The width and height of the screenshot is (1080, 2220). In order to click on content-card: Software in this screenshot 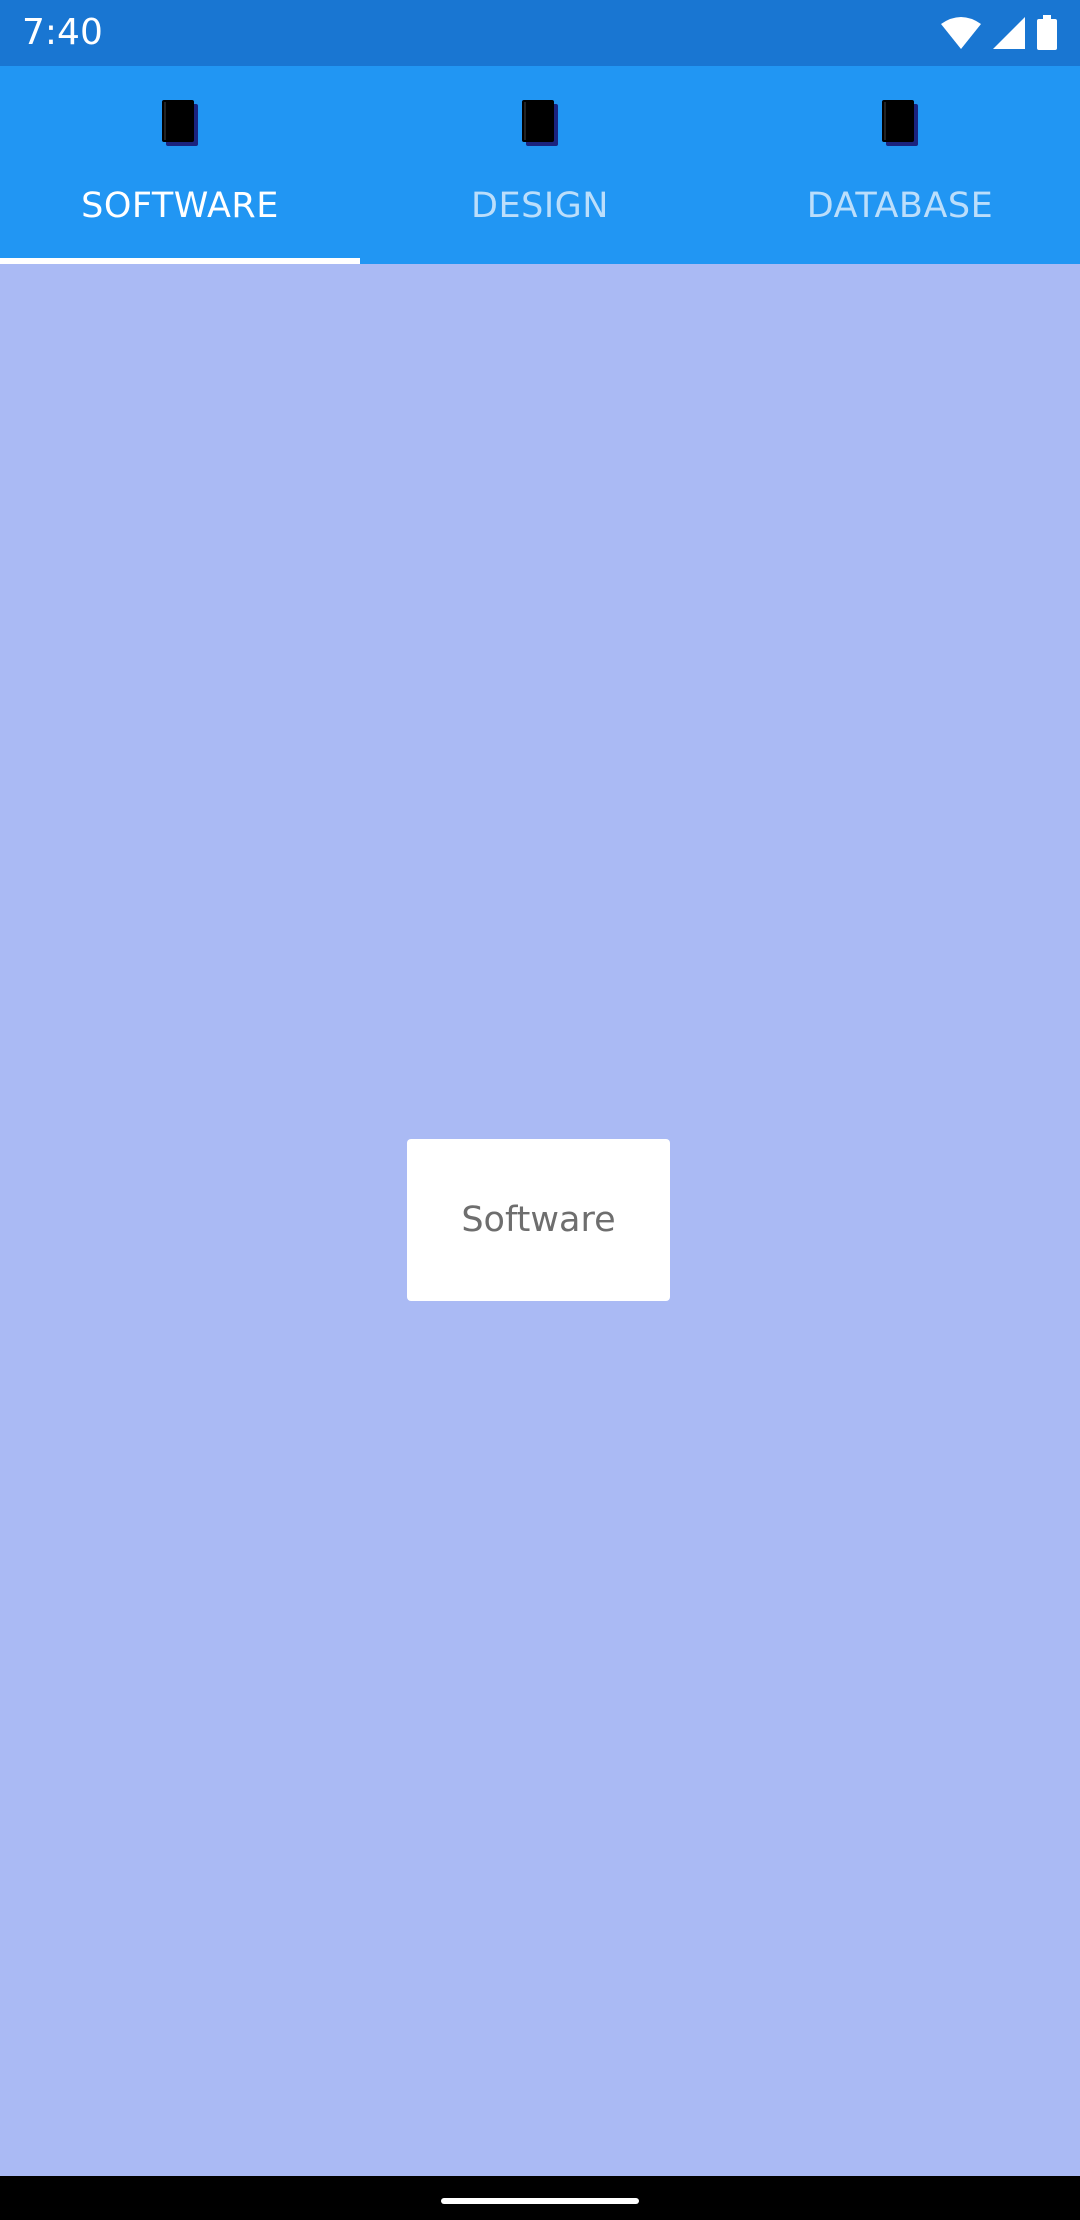, I will do `click(538, 1220)`.